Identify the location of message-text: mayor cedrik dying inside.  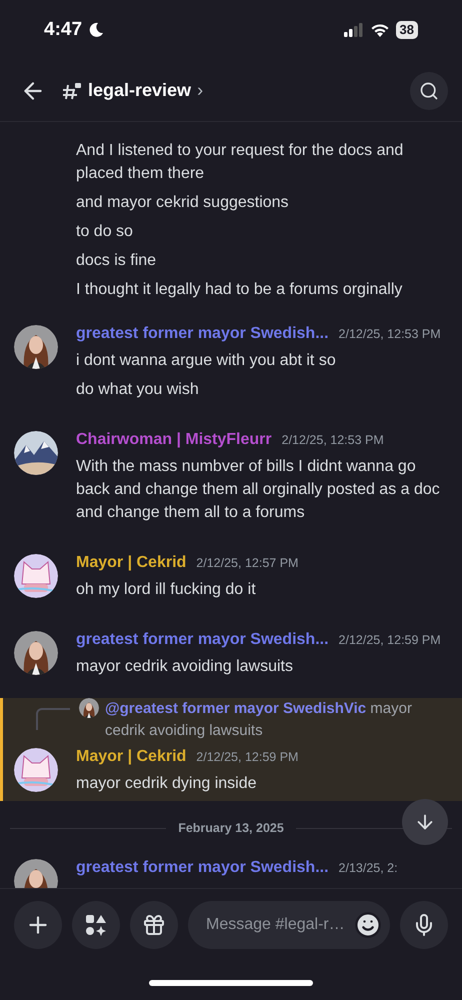
(167, 784).